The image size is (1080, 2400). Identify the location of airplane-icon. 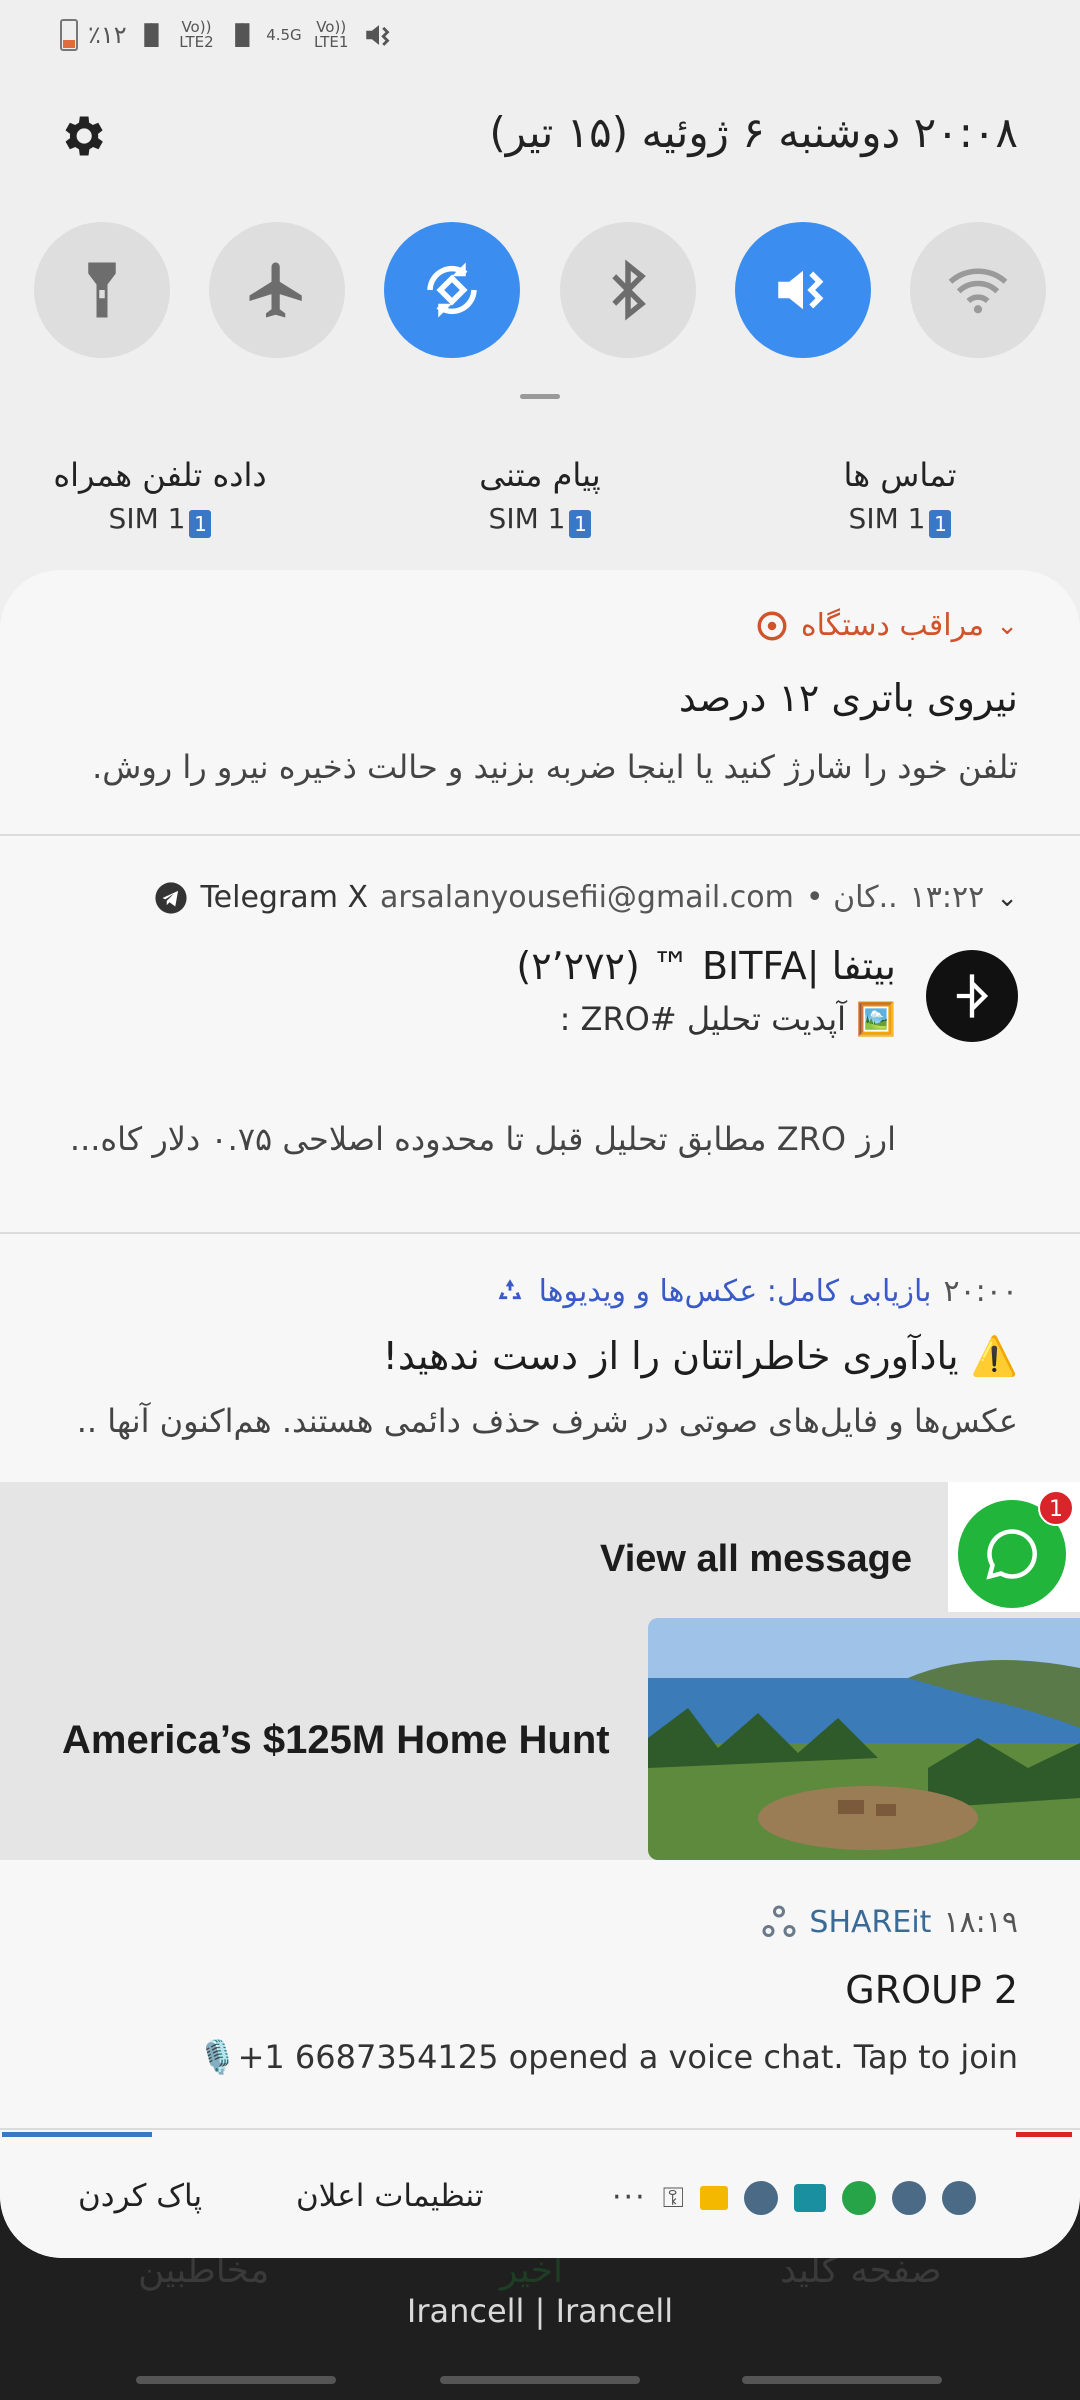
(275, 290).